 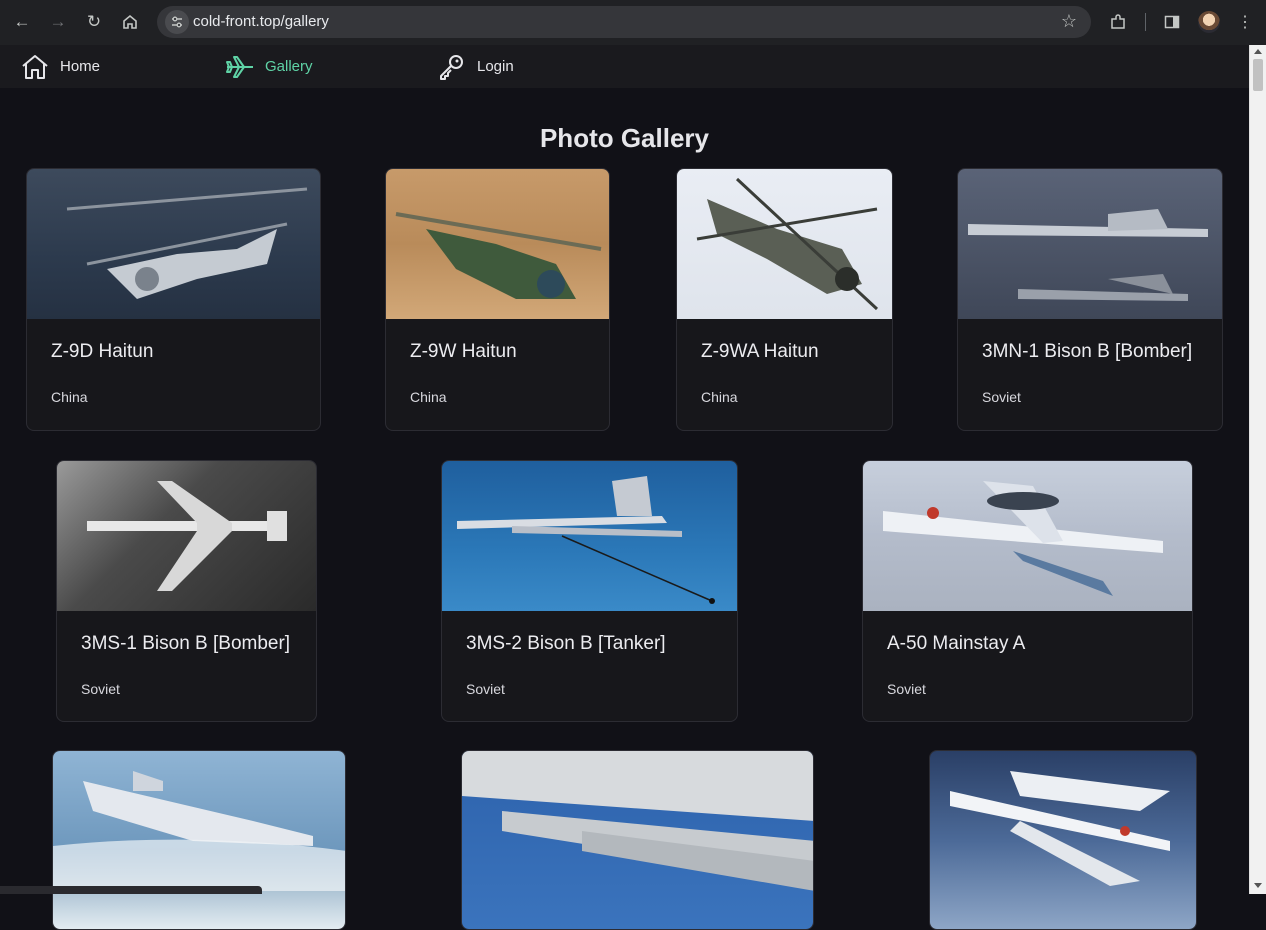 I want to click on page-scrollbar, so click(x=1257, y=469).